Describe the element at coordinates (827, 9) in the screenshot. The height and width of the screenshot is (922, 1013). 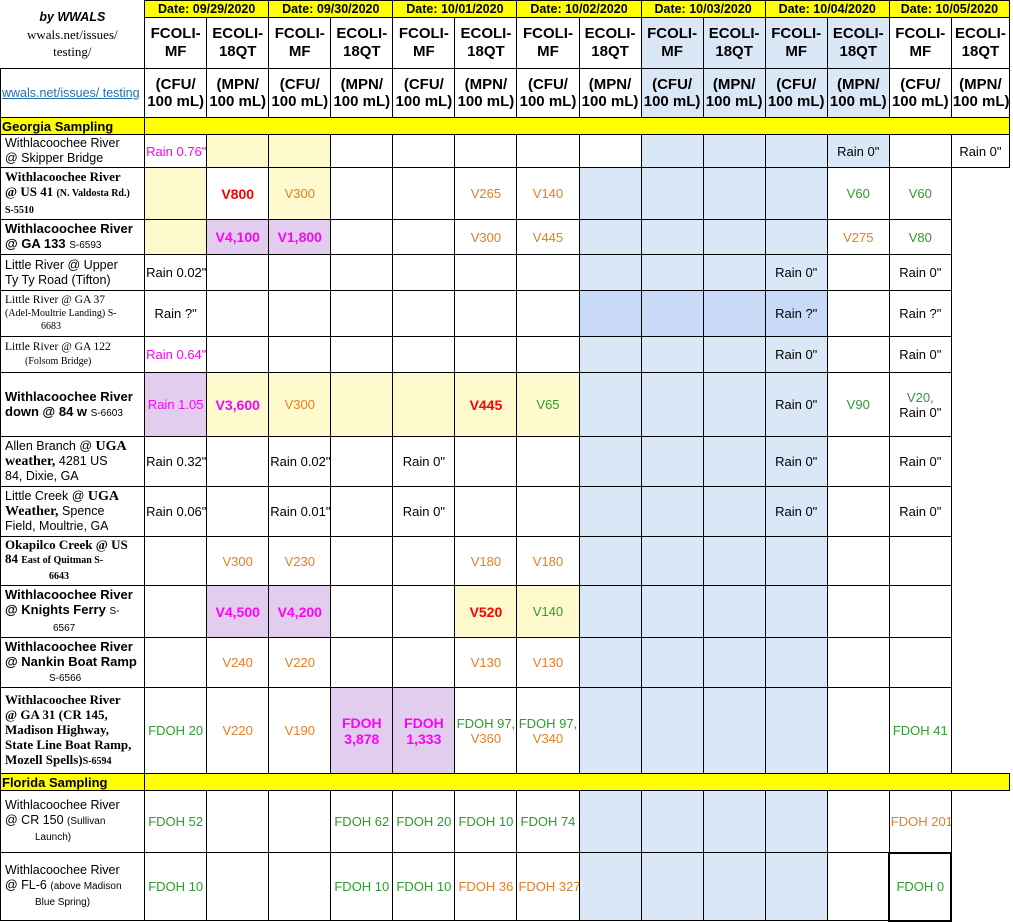
I see `date-header: Date: 10/04/2020` at that location.